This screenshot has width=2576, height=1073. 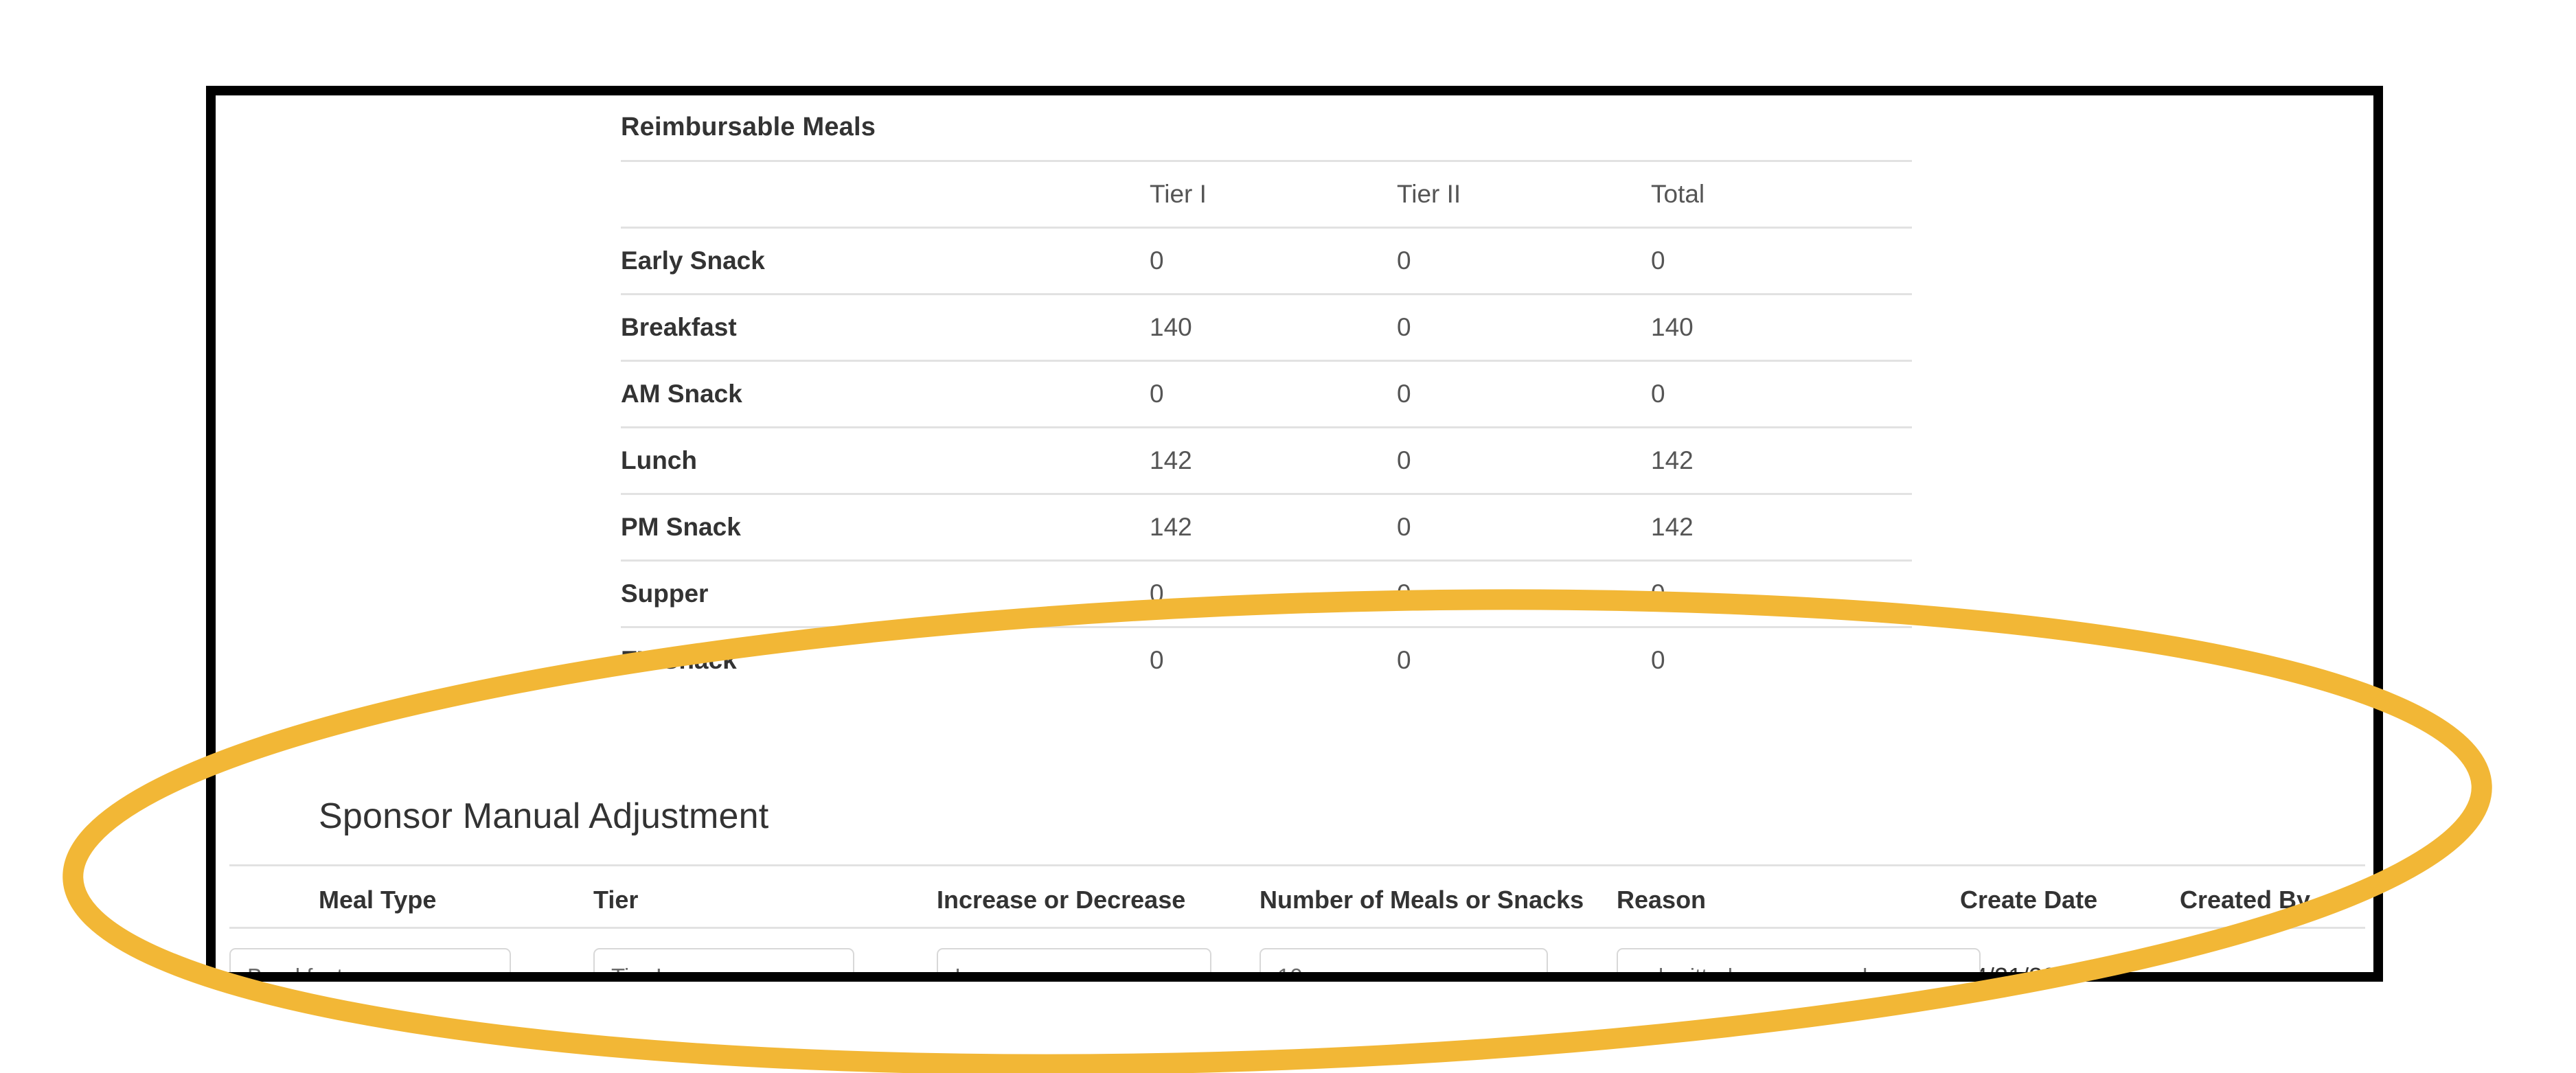 What do you see at coordinates (885, 659) in the screenshot?
I see `meals-row-label: EV Snack` at bounding box center [885, 659].